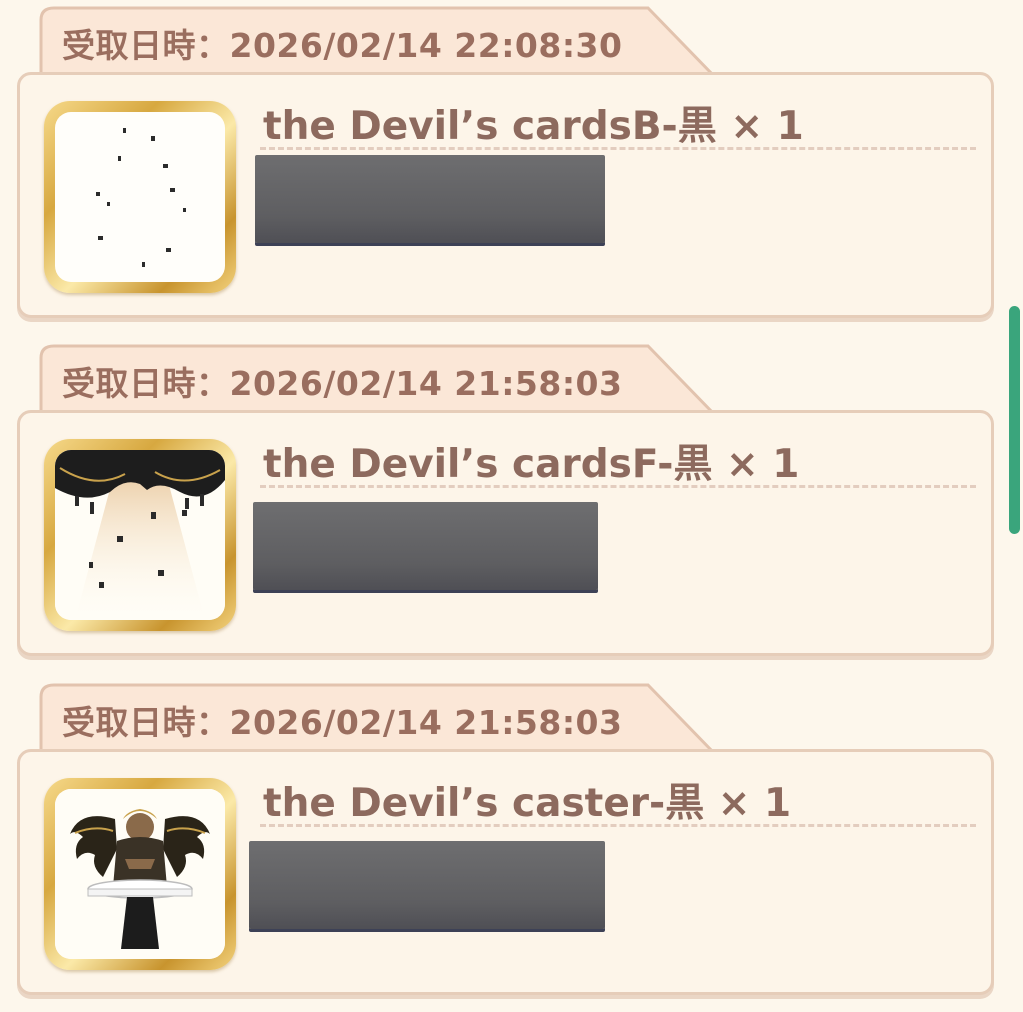  What do you see at coordinates (342, 45) in the screenshot?
I see `received-date-label: 受取日時：2026/02/14 22:08:30` at bounding box center [342, 45].